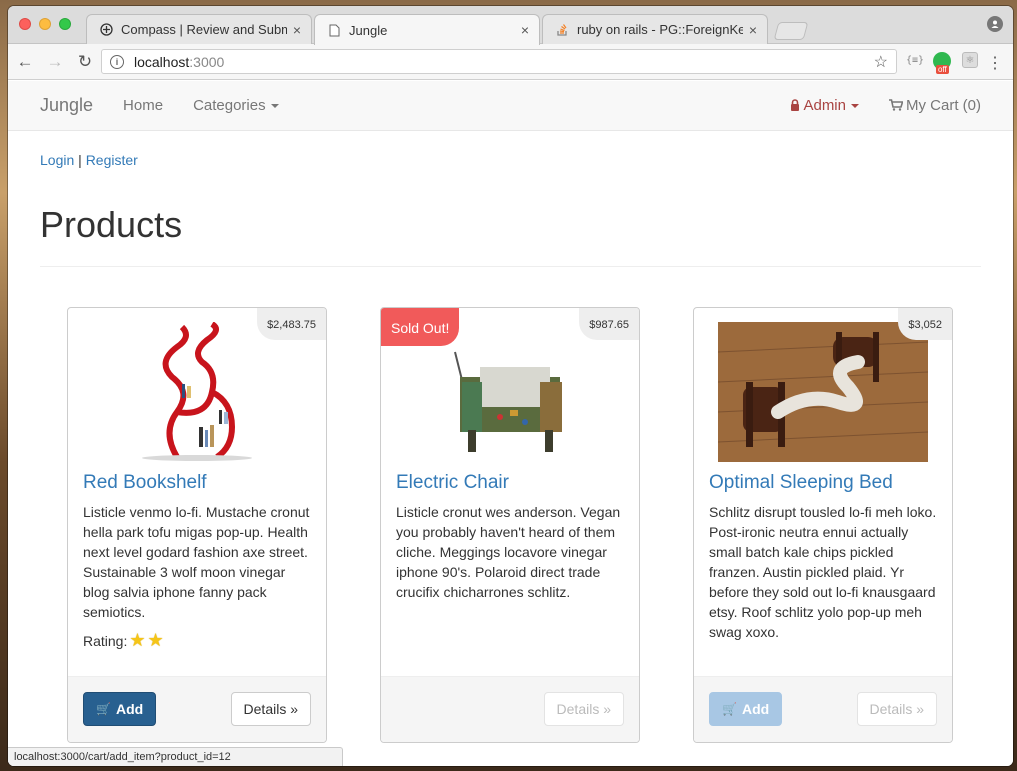 This screenshot has width=1017, height=771. What do you see at coordinates (65, 24) in the screenshot?
I see `zoom-window-button` at bounding box center [65, 24].